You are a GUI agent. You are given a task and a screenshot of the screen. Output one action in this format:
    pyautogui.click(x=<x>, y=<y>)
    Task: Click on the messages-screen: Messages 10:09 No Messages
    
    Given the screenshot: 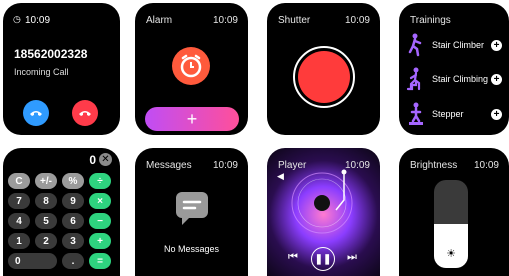 What is the action you would take?
    pyautogui.click(x=191, y=212)
    